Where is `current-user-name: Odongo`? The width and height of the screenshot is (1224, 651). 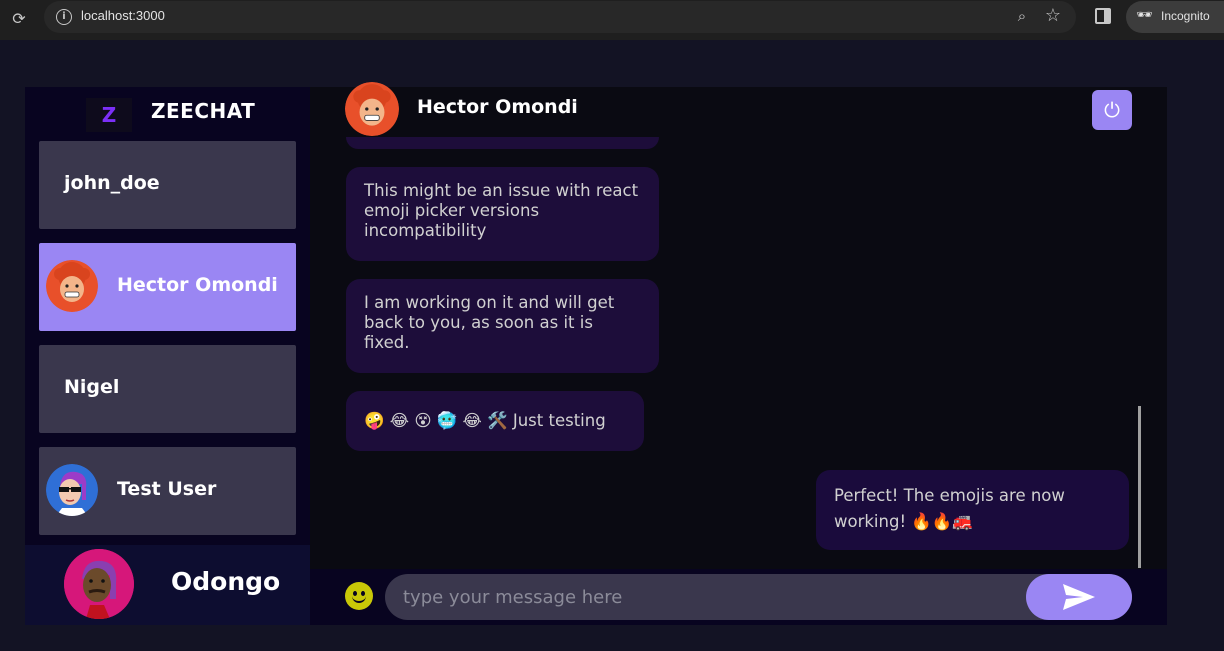 current-user-name: Odongo is located at coordinates (226, 581).